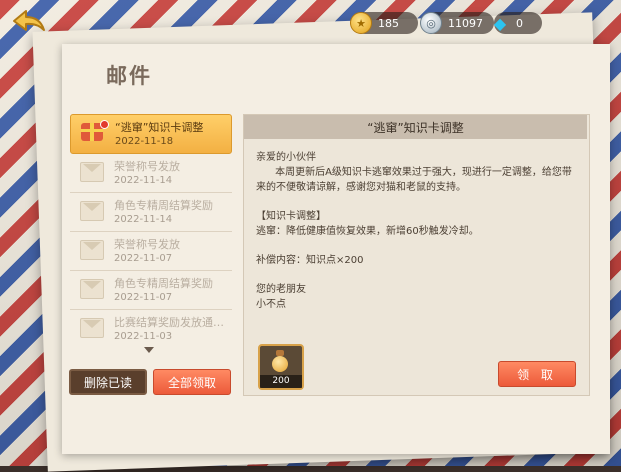 The image size is (621, 472). Describe the element at coordinates (151, 173) in the screenshot. I see `mail-item: 荣誉称号发放 2022-11-14` at that location.